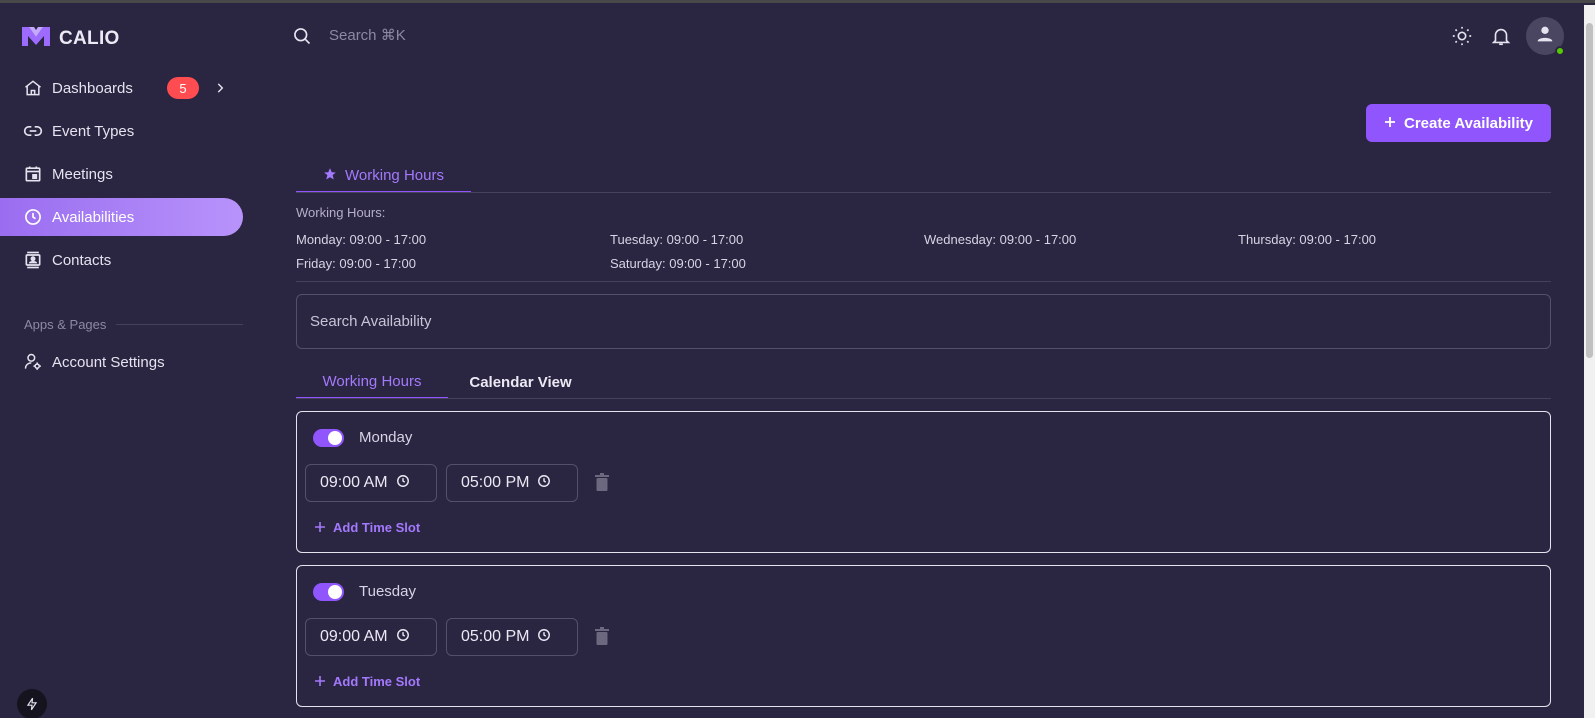 The height and width of the screenshot is (718, 1595). I want to click on section-title: Apps & Pages, so click(65, 324).